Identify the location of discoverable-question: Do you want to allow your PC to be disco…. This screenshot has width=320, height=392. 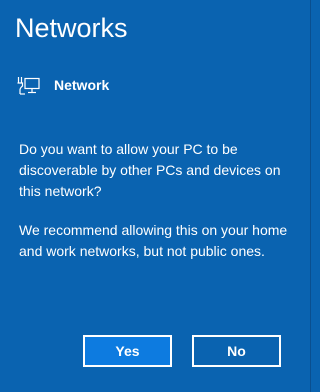
(150, 170).